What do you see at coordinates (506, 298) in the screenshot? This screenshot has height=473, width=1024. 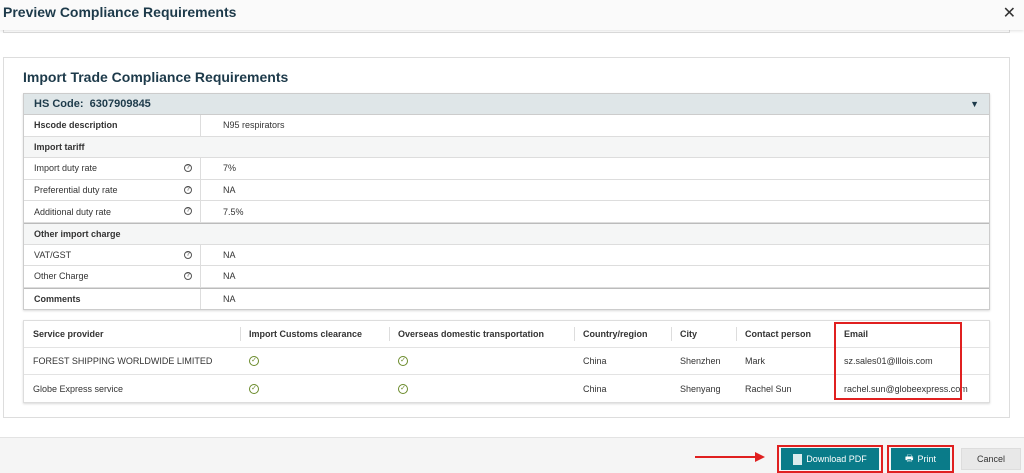 I see `table-row: Comments NA` at bounding box center [506, 298].